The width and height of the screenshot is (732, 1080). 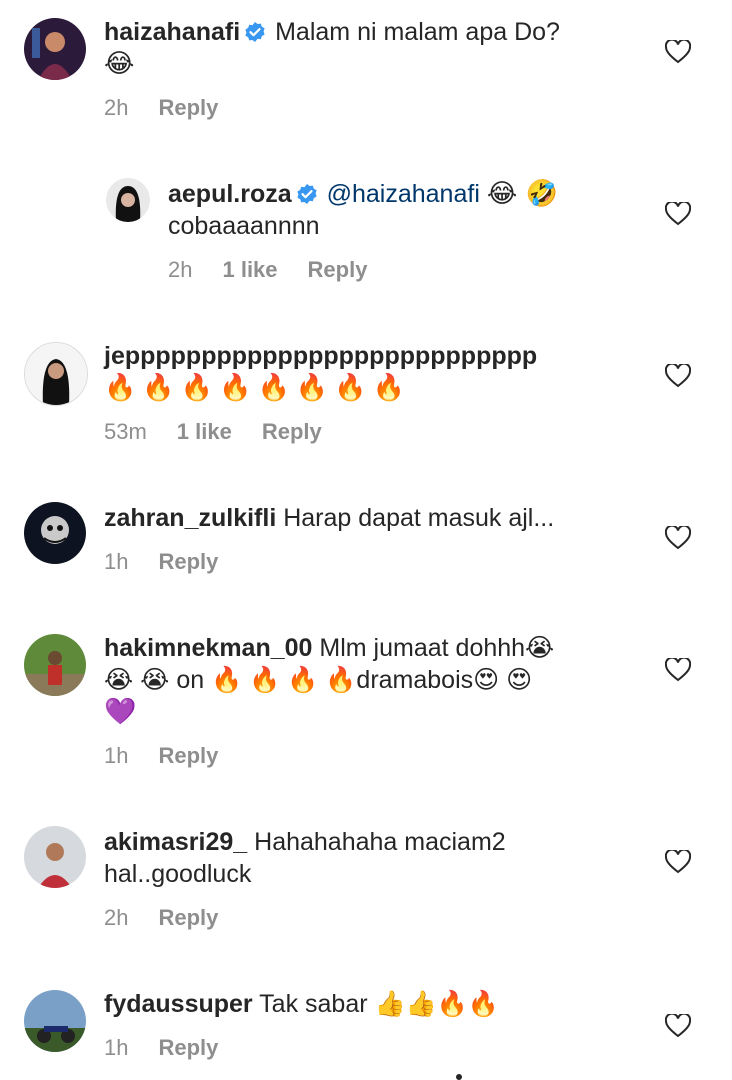 I want to click on comment-emoji: 😂 🤣, so click(x=522, y=194).